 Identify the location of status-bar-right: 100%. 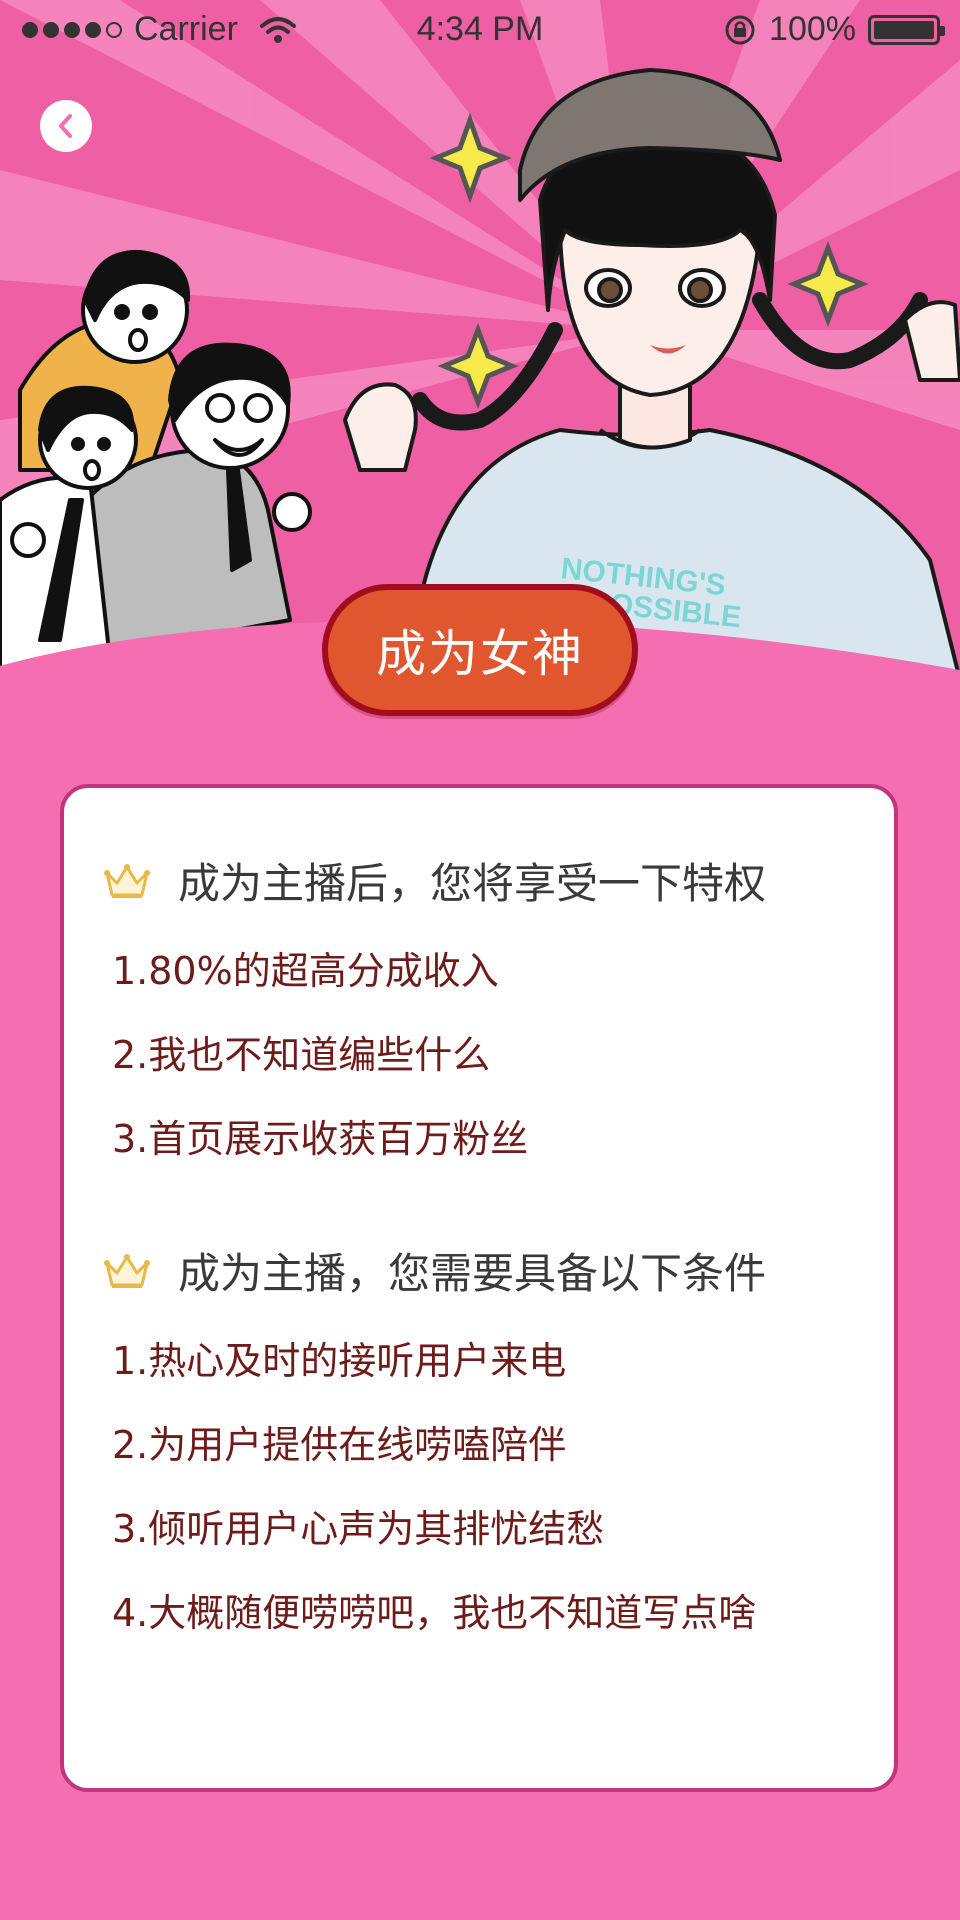
(834, 29).